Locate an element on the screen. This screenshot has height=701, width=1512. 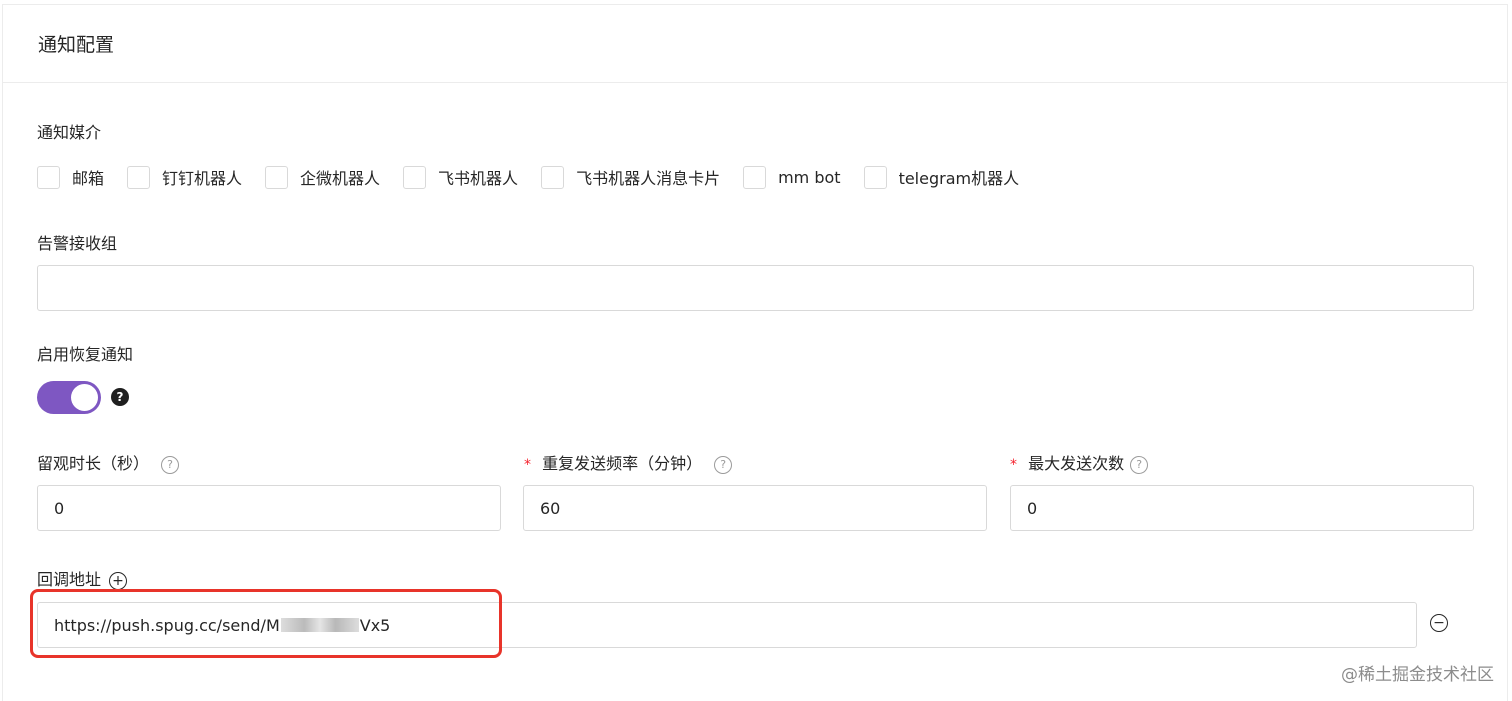
recovery-label: 启用恢复通知 is located at coordinates (85, 354).